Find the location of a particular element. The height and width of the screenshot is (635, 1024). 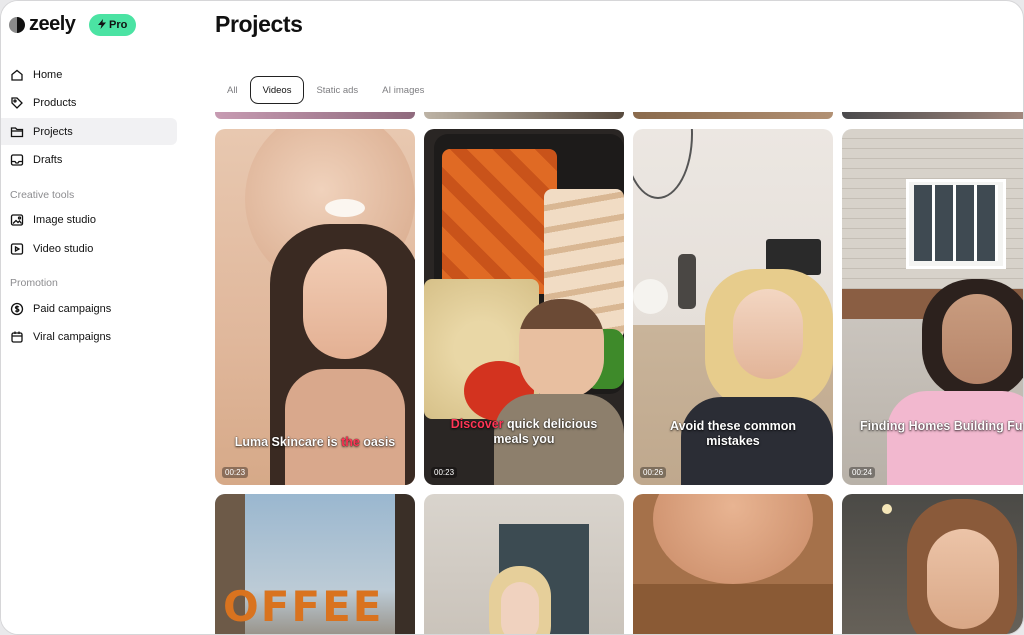

sidebar-item-home: Home is located at coordinates (89, 74).